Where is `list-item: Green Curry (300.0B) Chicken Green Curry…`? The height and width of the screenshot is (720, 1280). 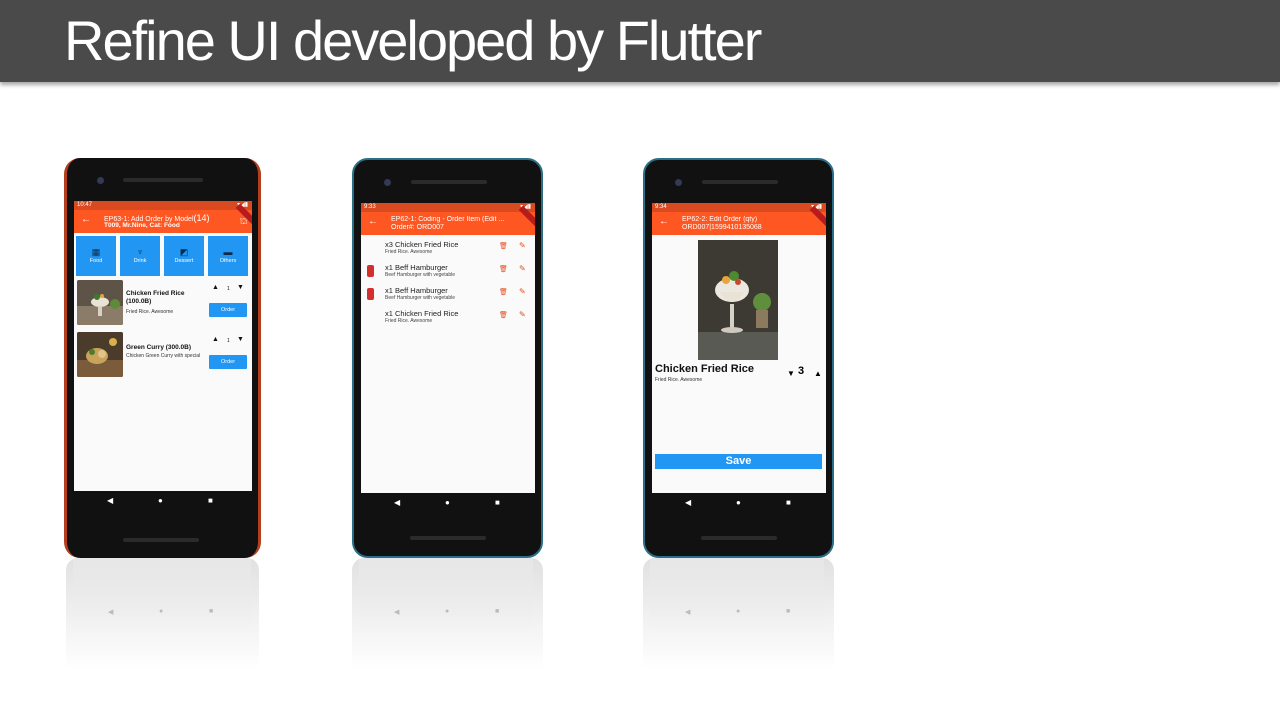
list-item: Green Curry (300.0B) Chicken Green Curry… is located at coordinates (163, 355).